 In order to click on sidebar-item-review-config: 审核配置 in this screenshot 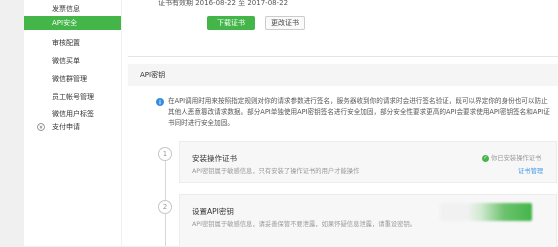, I will do `click(72, 43)`.